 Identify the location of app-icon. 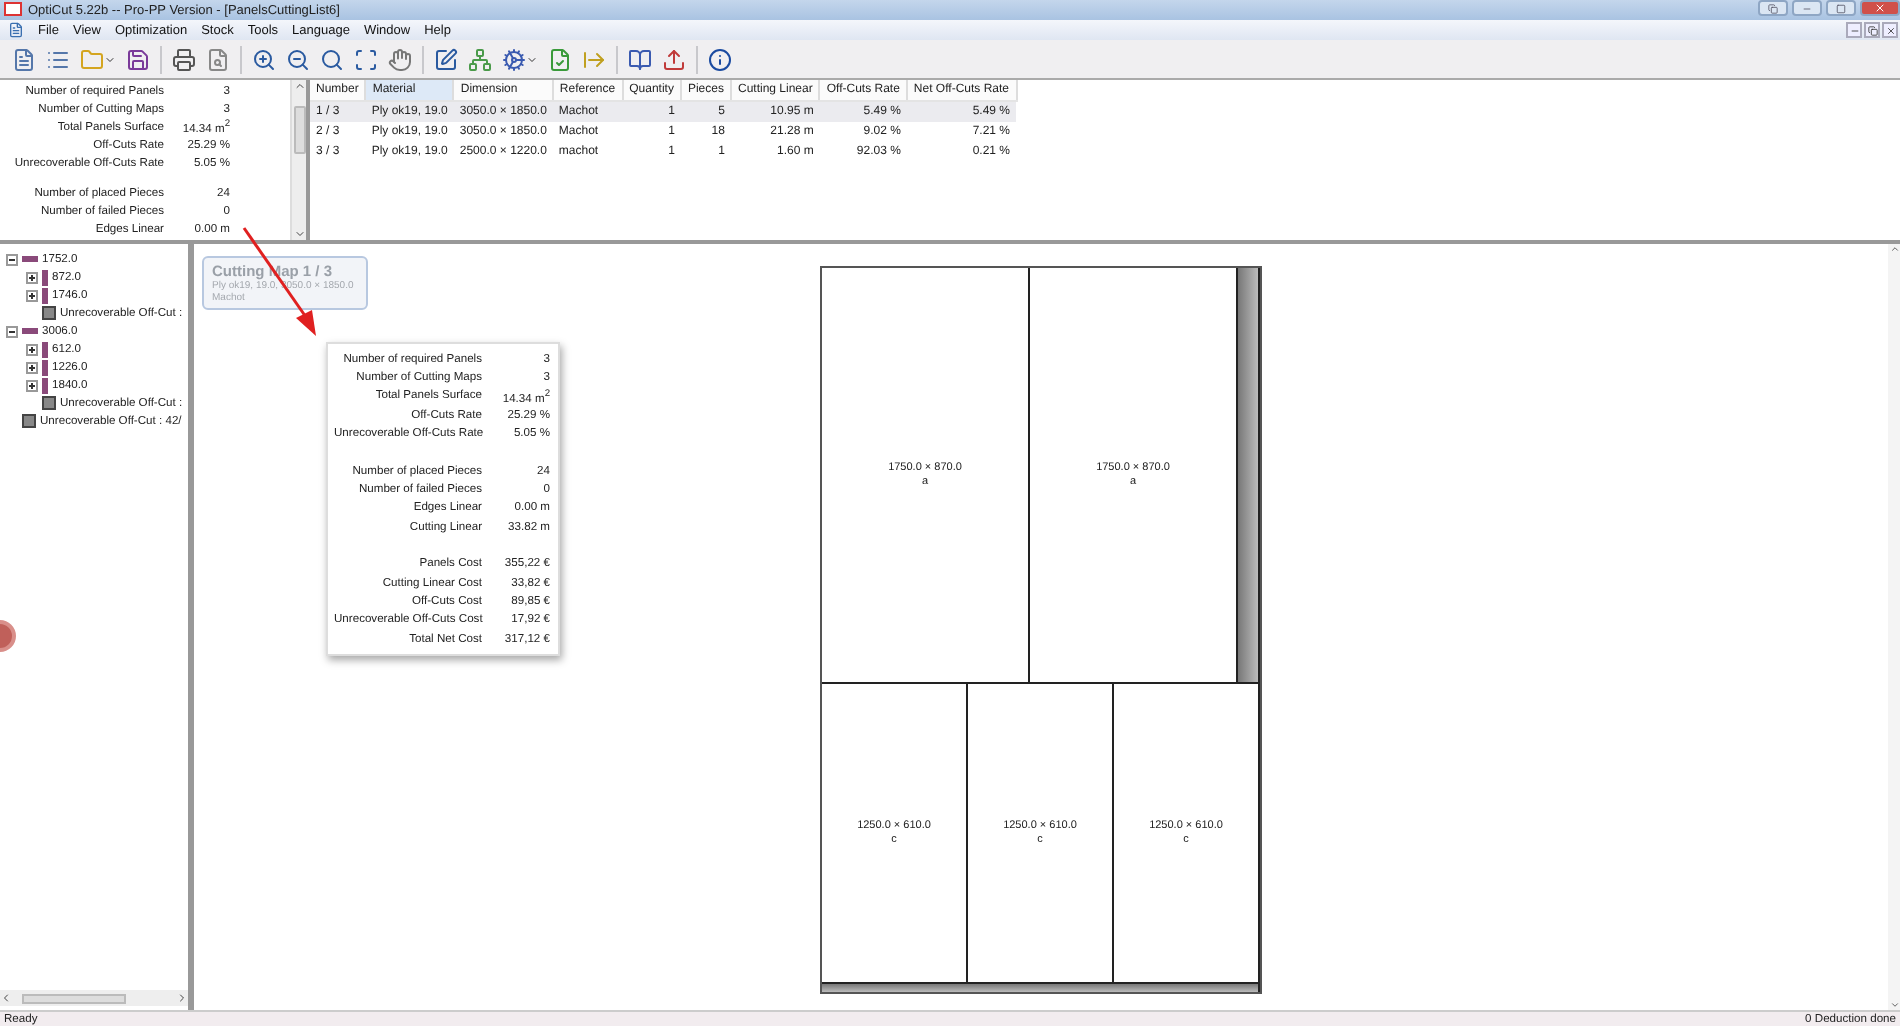
(13, 9).